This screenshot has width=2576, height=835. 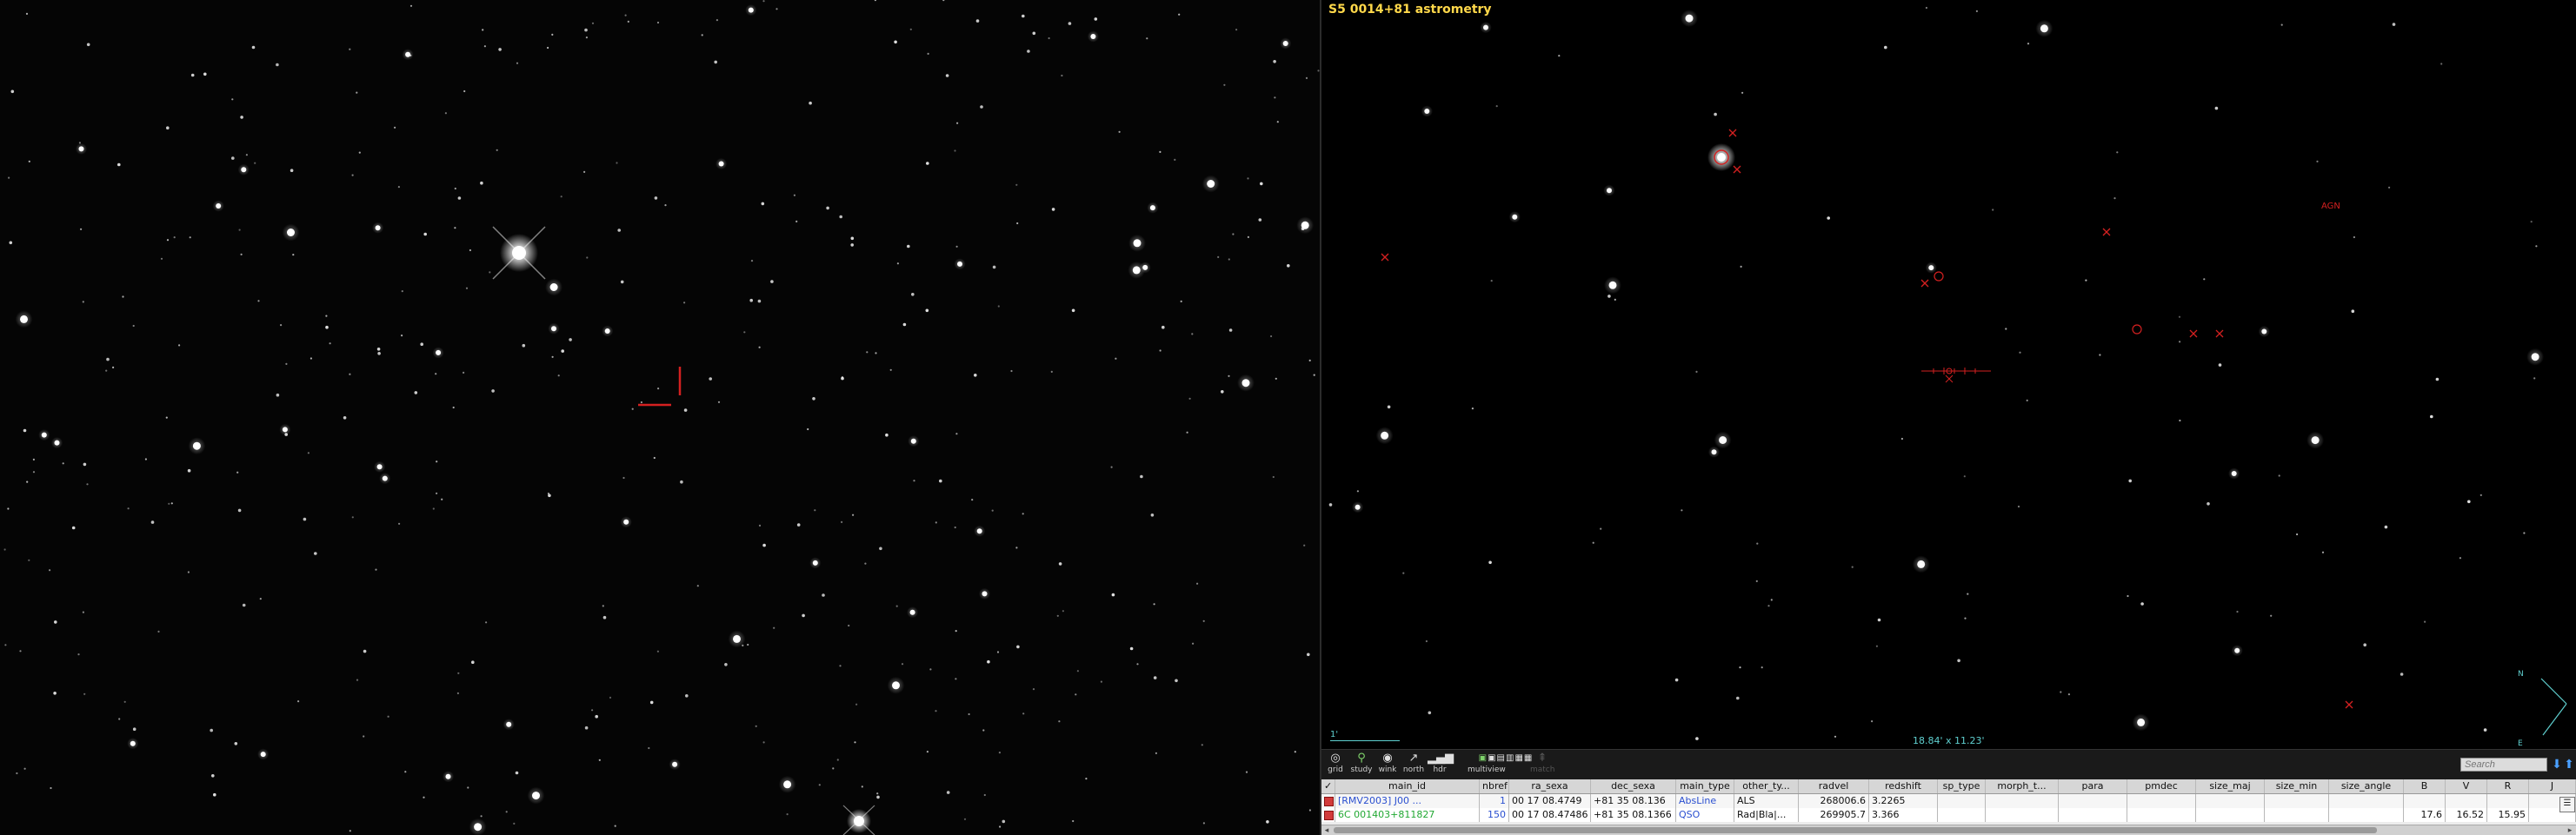 I want to click on column-header: B, so click(x=2425, y=786).